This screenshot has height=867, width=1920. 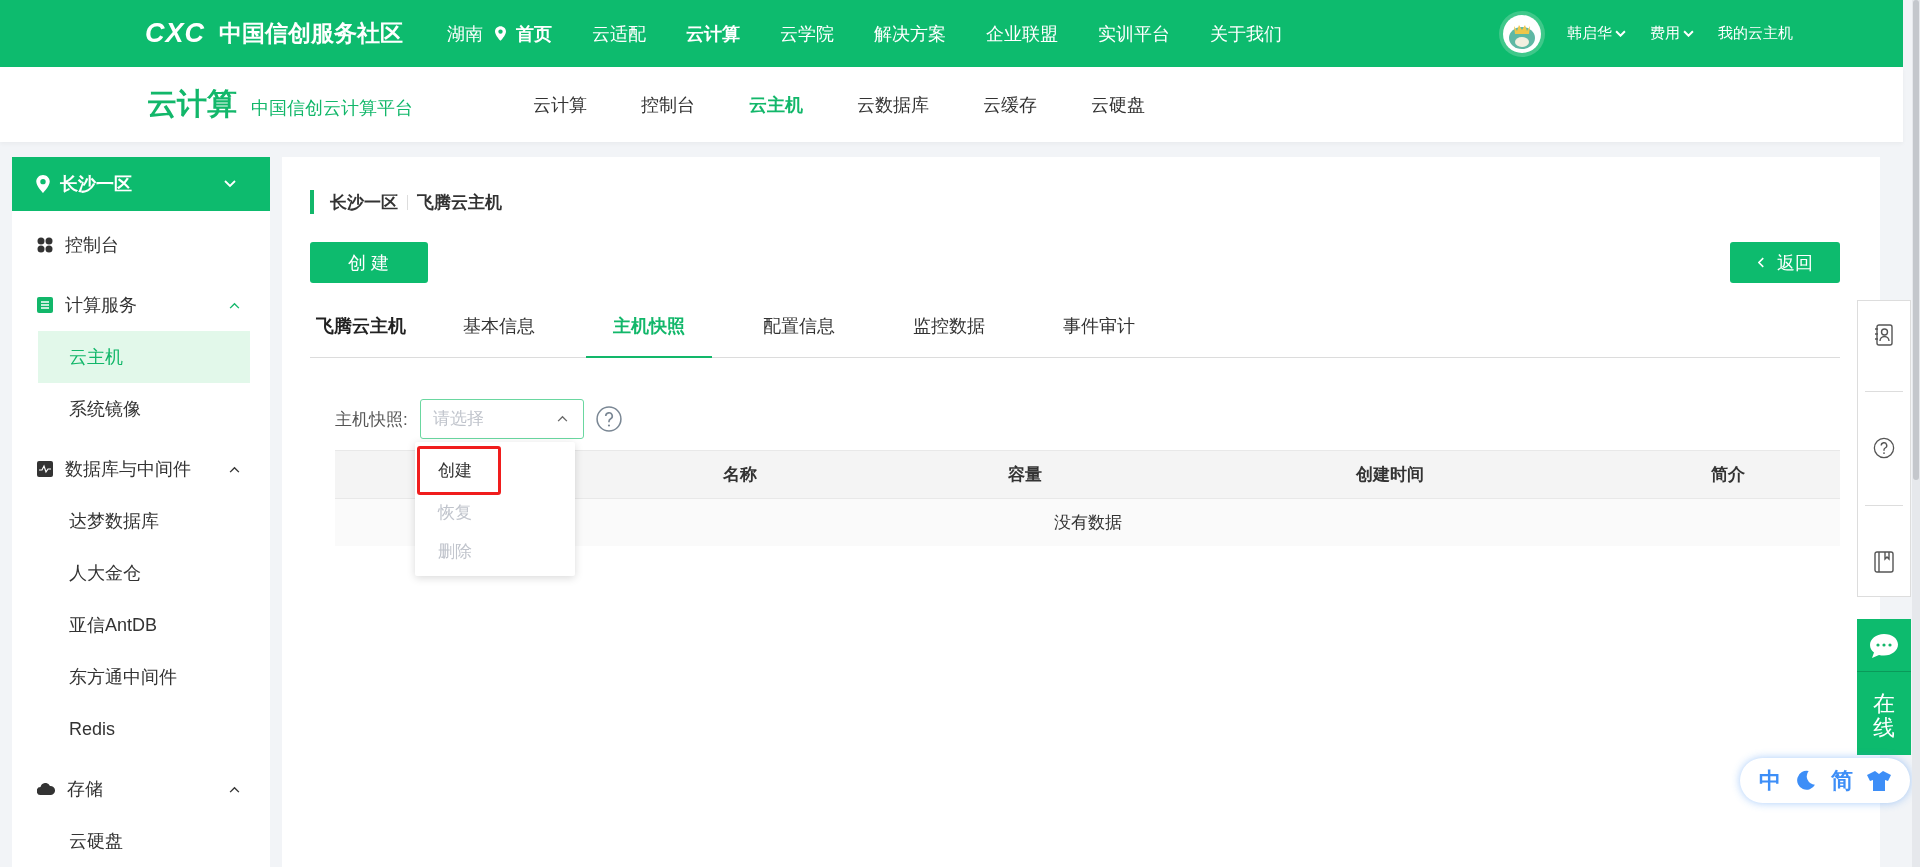 What do you see at coordinates (459, 202) in the screenshot?
I see `breadcrumb-item: 飞腾云主机` at bounding box center [459, 202].